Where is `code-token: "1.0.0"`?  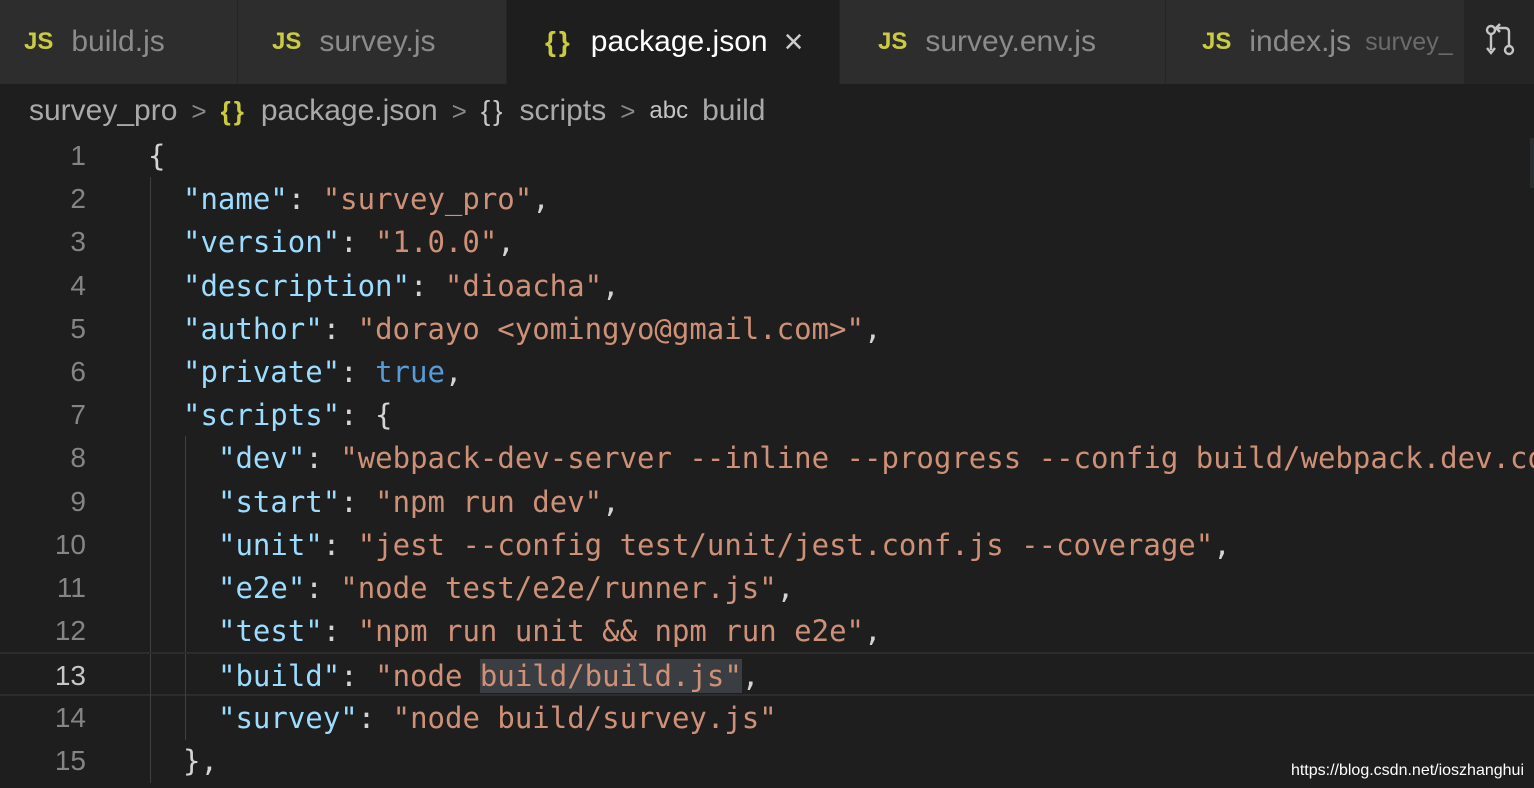 code-token: "1.0.0" is located at coordinates (436, 242).